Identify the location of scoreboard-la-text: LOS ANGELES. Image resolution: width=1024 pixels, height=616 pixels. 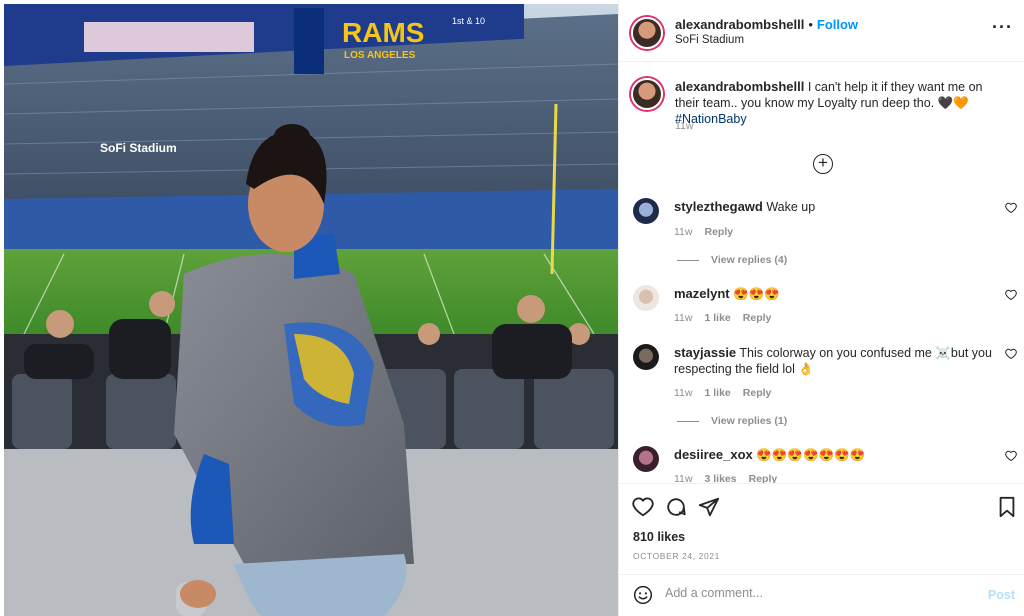
(380, 55).